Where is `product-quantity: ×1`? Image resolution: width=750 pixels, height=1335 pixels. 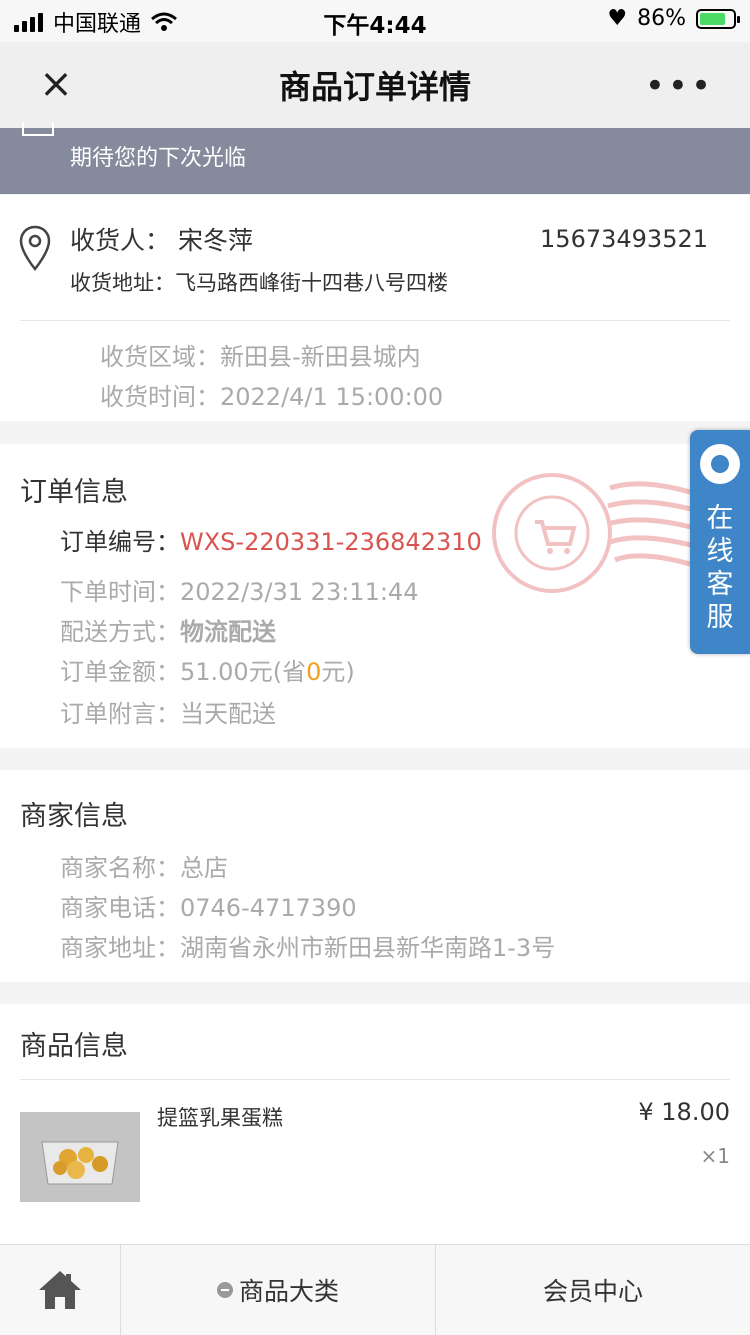 product-quantity: ×1 is located at coordinates (715, 1156).